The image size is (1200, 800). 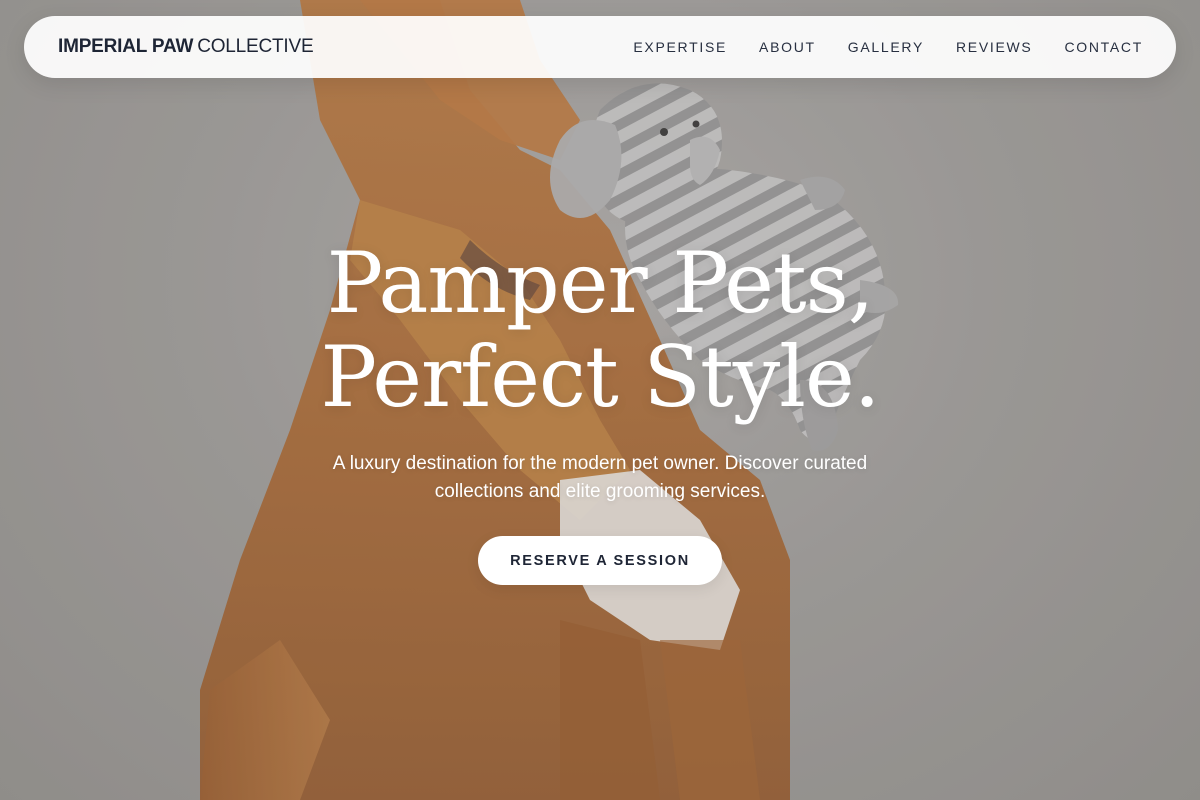 I want to click on reserve-session-button: RESERVE A SESSION, so click(x=600, y=560).